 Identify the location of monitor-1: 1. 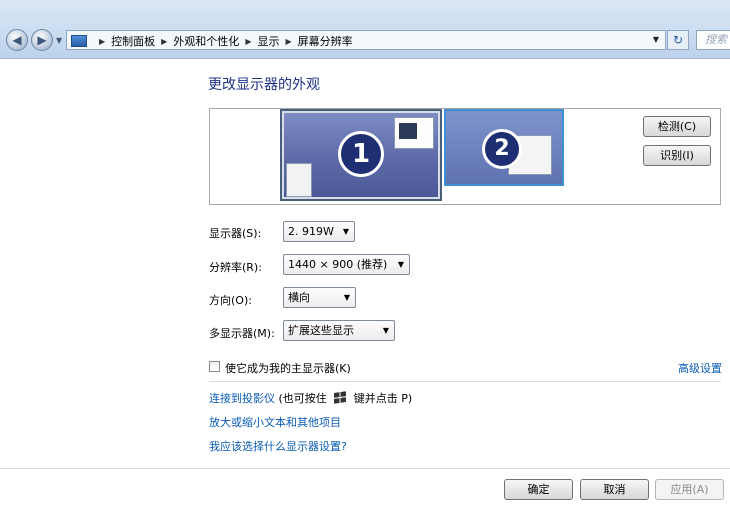
(361, 155).